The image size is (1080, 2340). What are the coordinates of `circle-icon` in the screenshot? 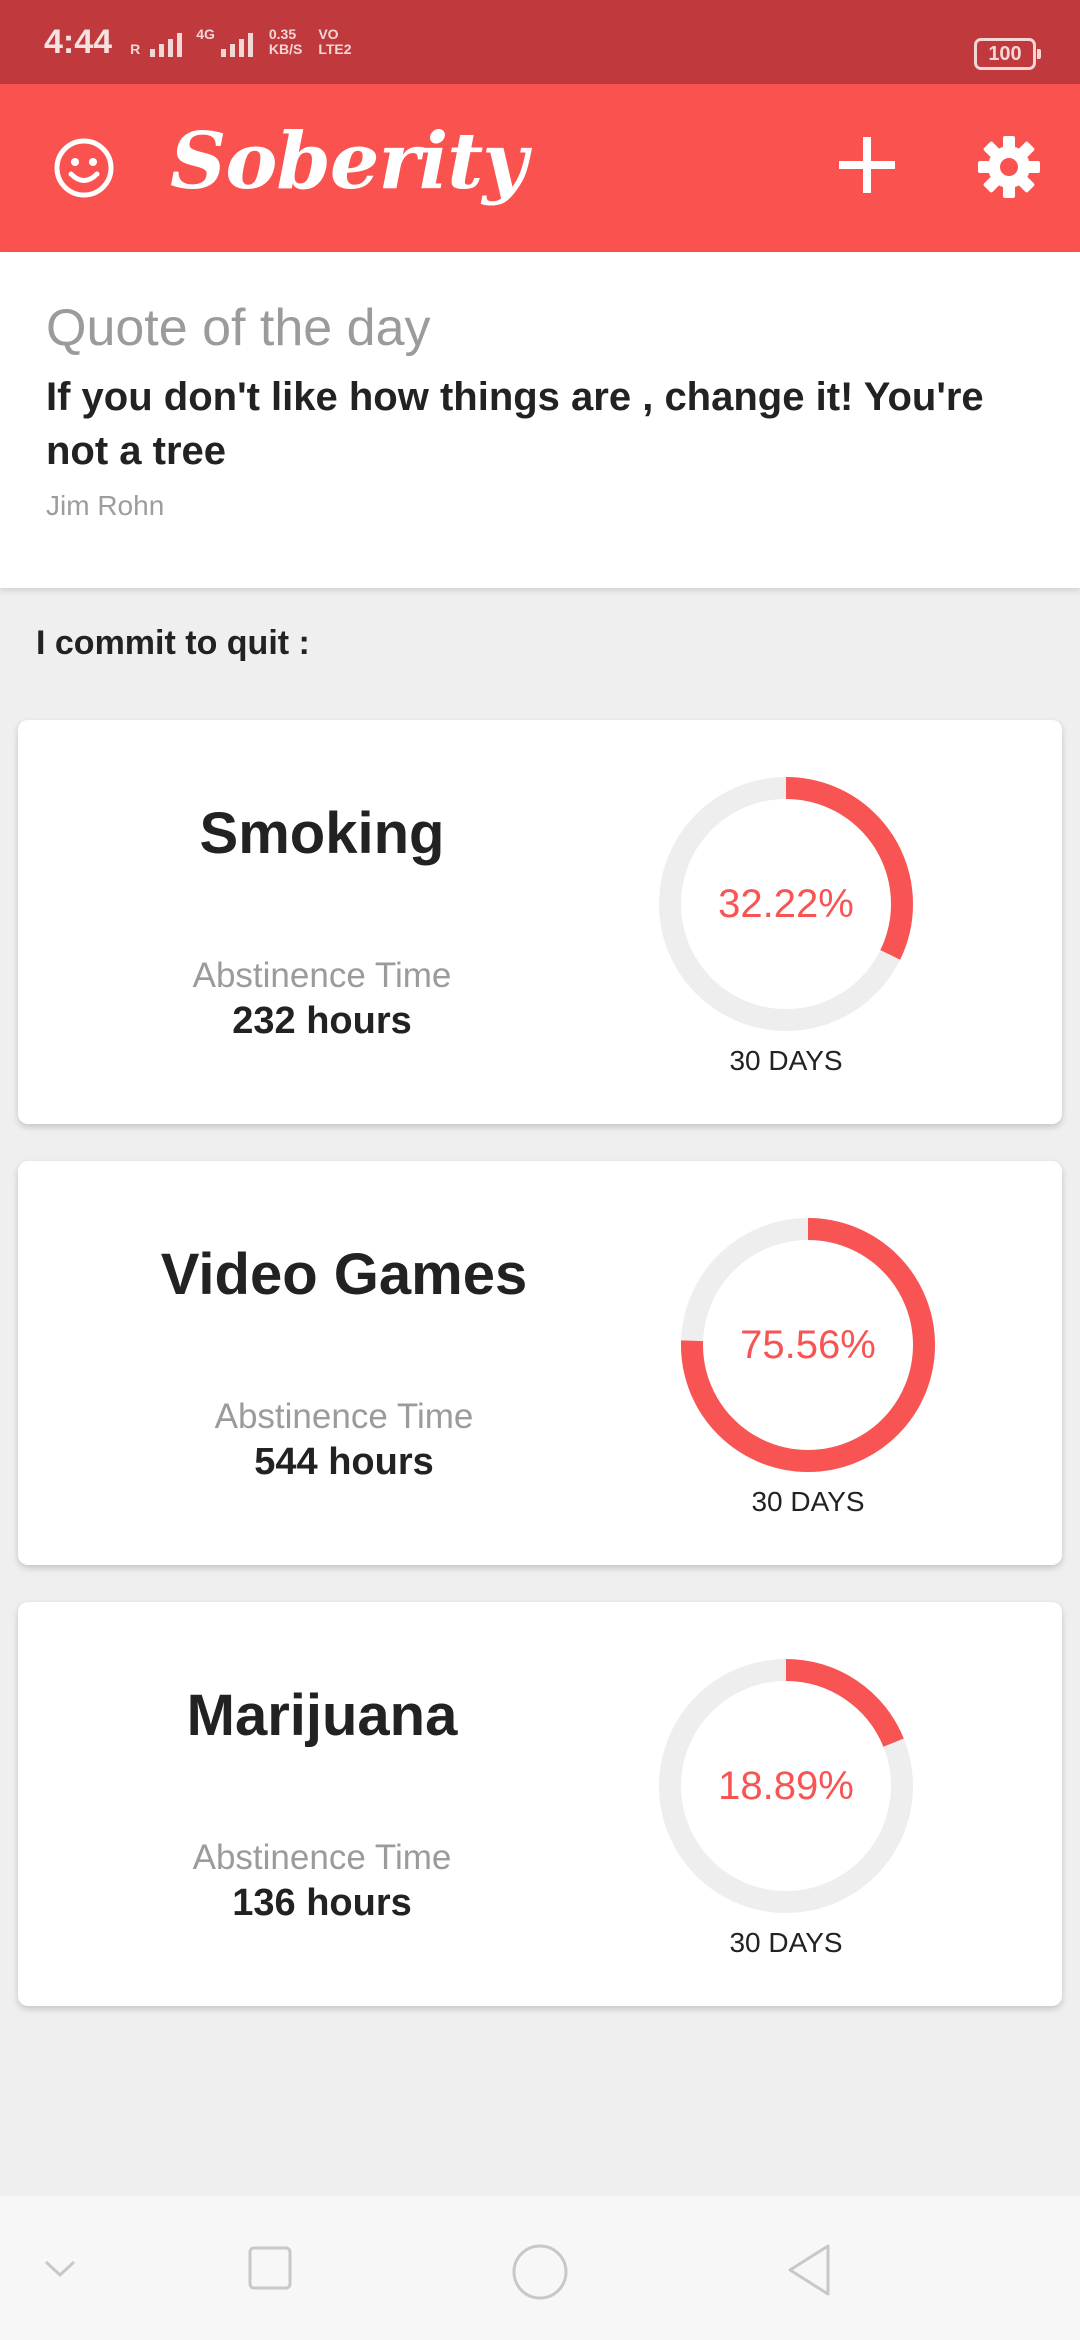 It's located at (540, 2272).